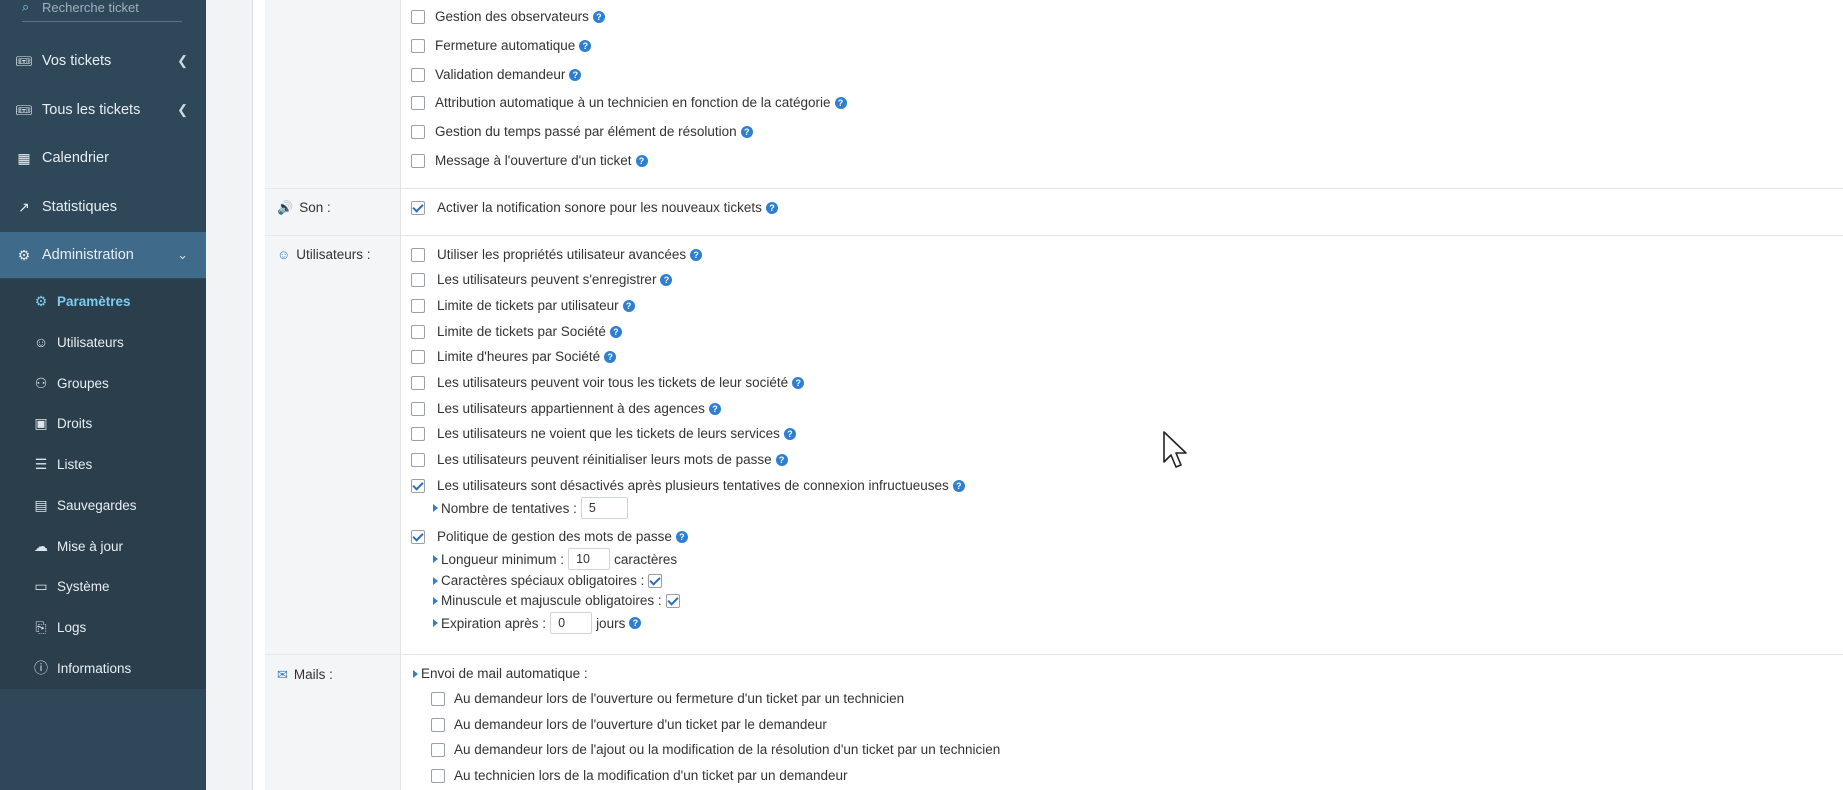  Describe the element at coordinates (438, 699) in the screenshot. I see `checkbox-mail-ouverture-fermeture-technicien` at that location.